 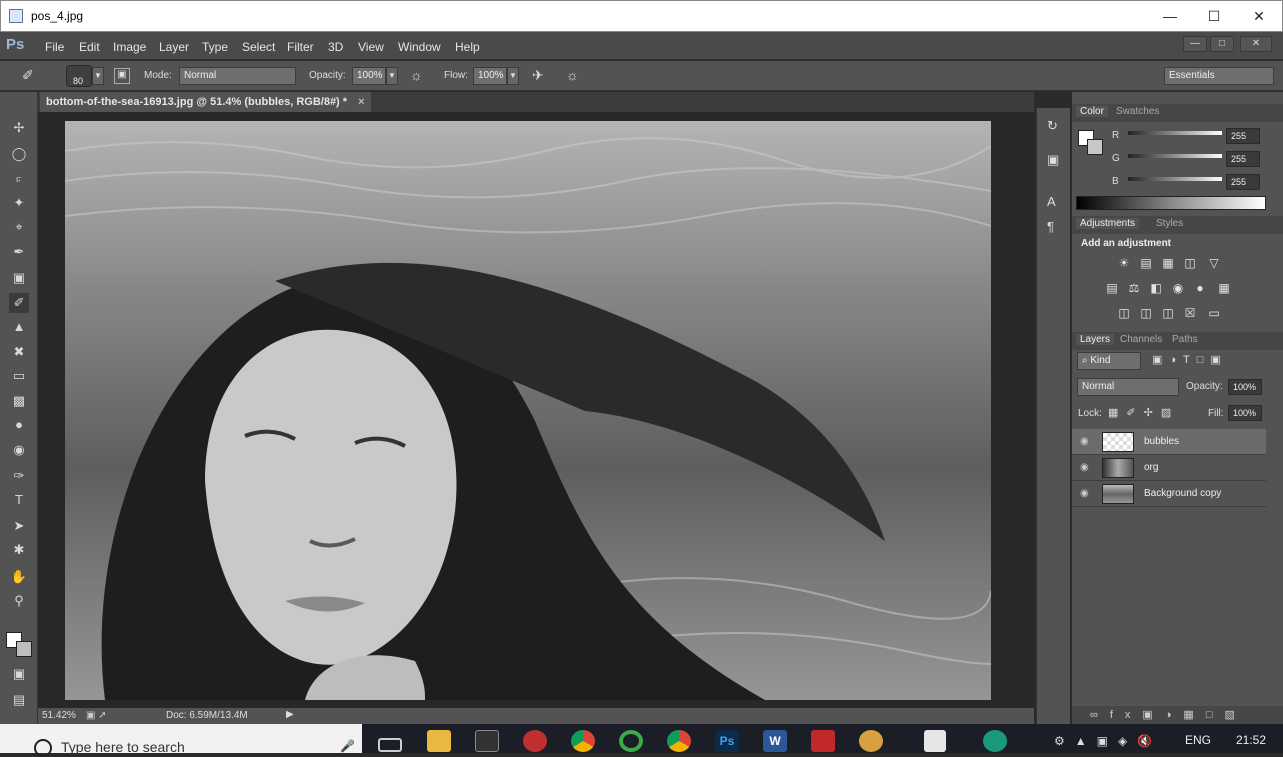 What do you see at coordinates (19, 674) in the screenshot?
I see `quick-mask-icon: ▣` at bounding box center [19, 674].